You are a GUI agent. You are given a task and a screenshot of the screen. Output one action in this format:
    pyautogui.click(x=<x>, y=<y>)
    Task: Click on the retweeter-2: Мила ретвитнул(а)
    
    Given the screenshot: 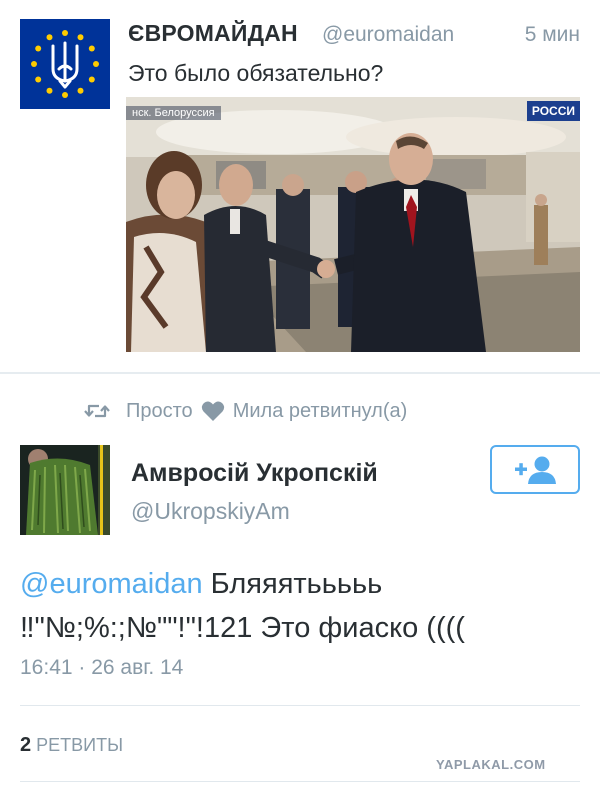 What is the action you would take?
    pyautogui.click(x=320, y=411)
    